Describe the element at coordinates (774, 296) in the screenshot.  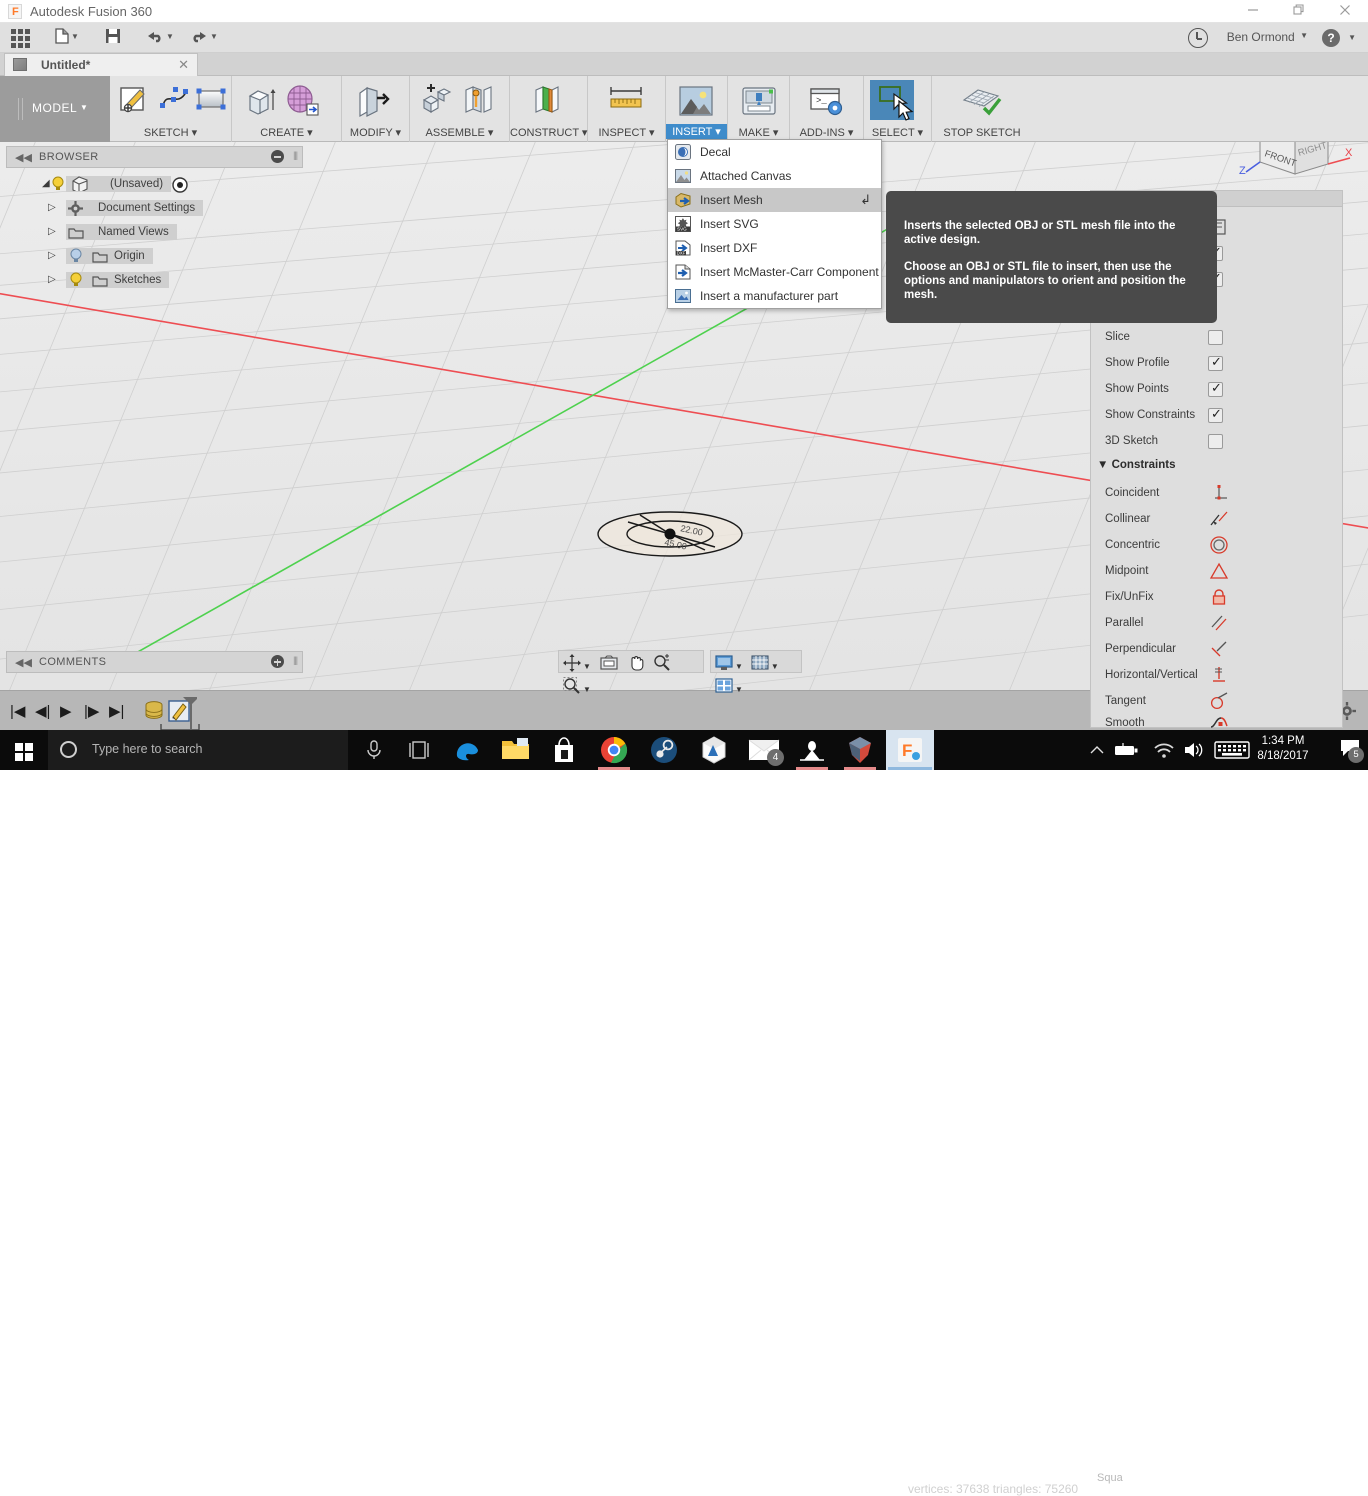
I see `menu-item-manufacturer-part: Insert a manufacturer part` at that location.